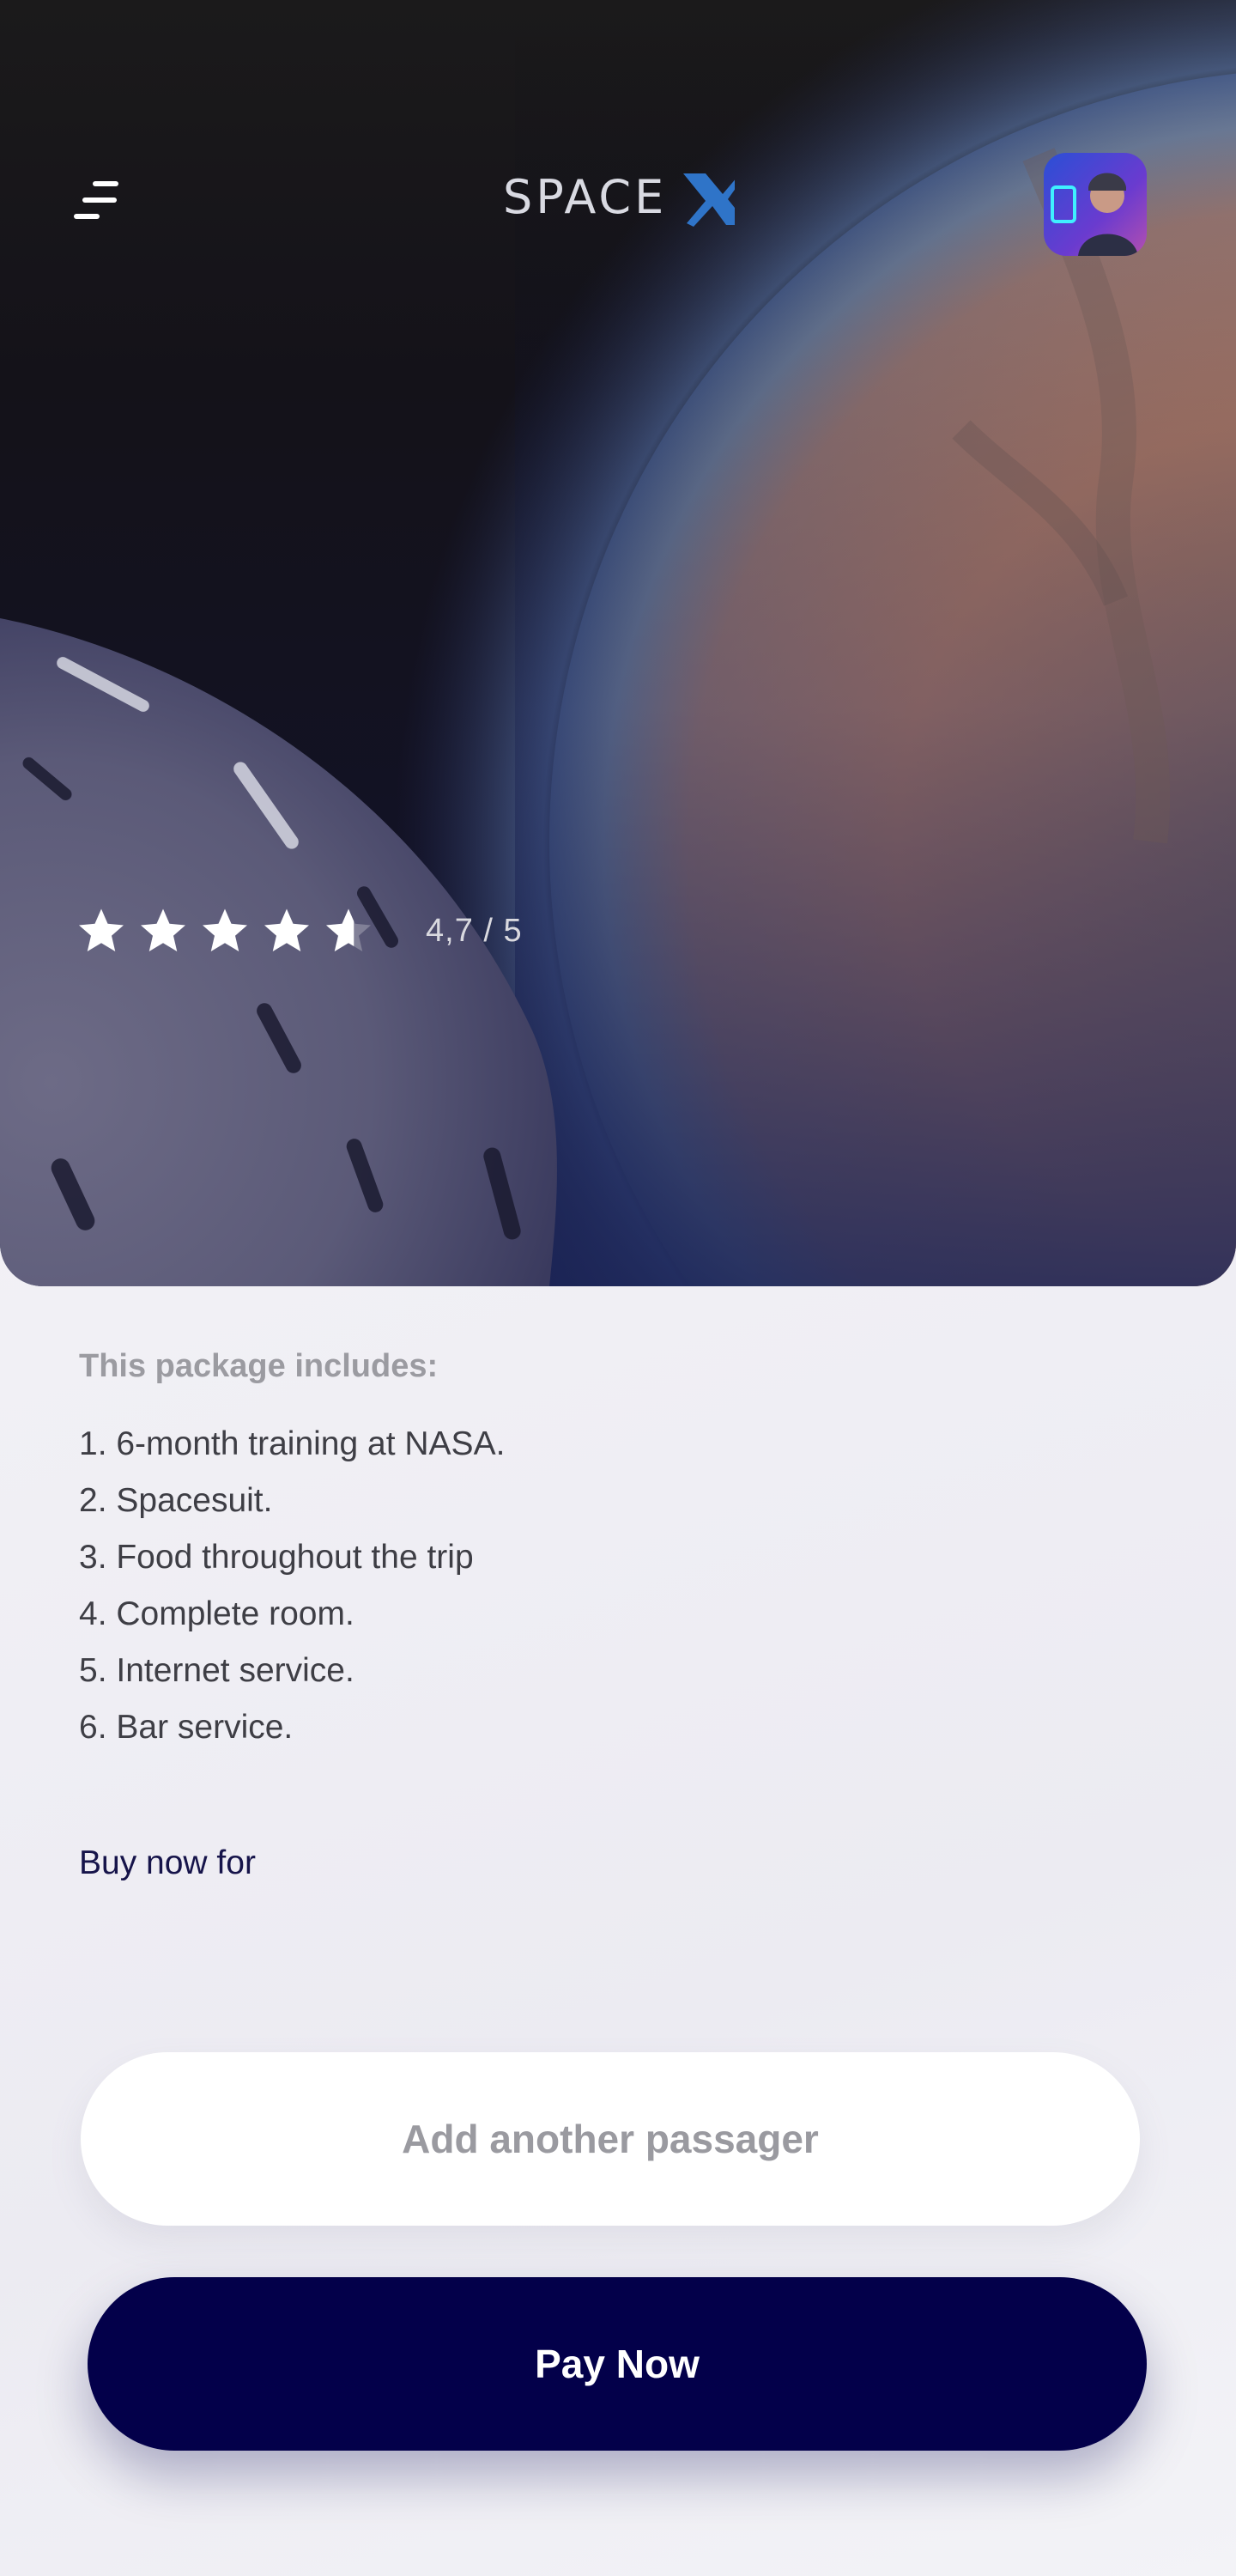 This screenshot has width=1236, height=2576. I want to click on list-item: 4. Complete room., so click(216, 1613).